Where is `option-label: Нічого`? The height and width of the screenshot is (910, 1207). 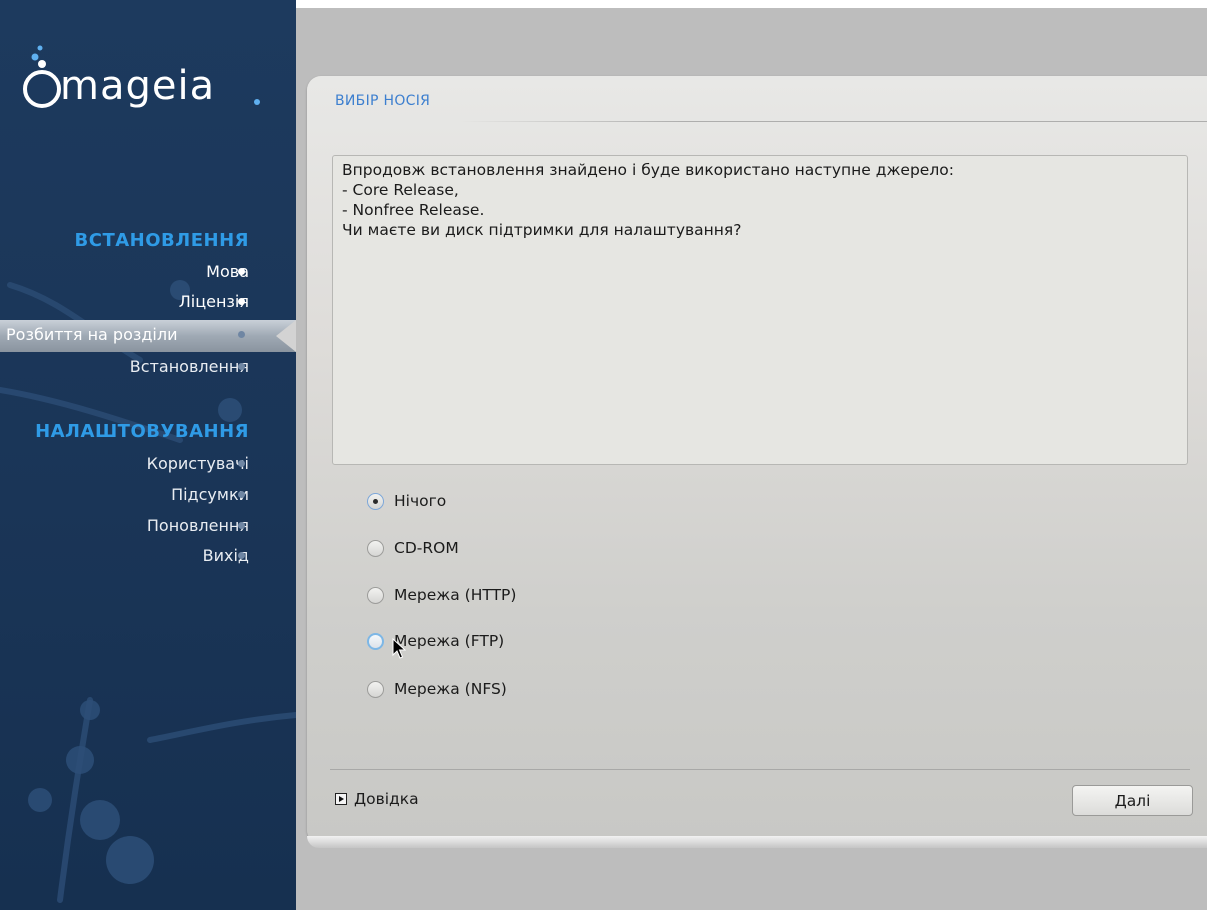 option-label: Нічого is located at coordinates (420, 501).